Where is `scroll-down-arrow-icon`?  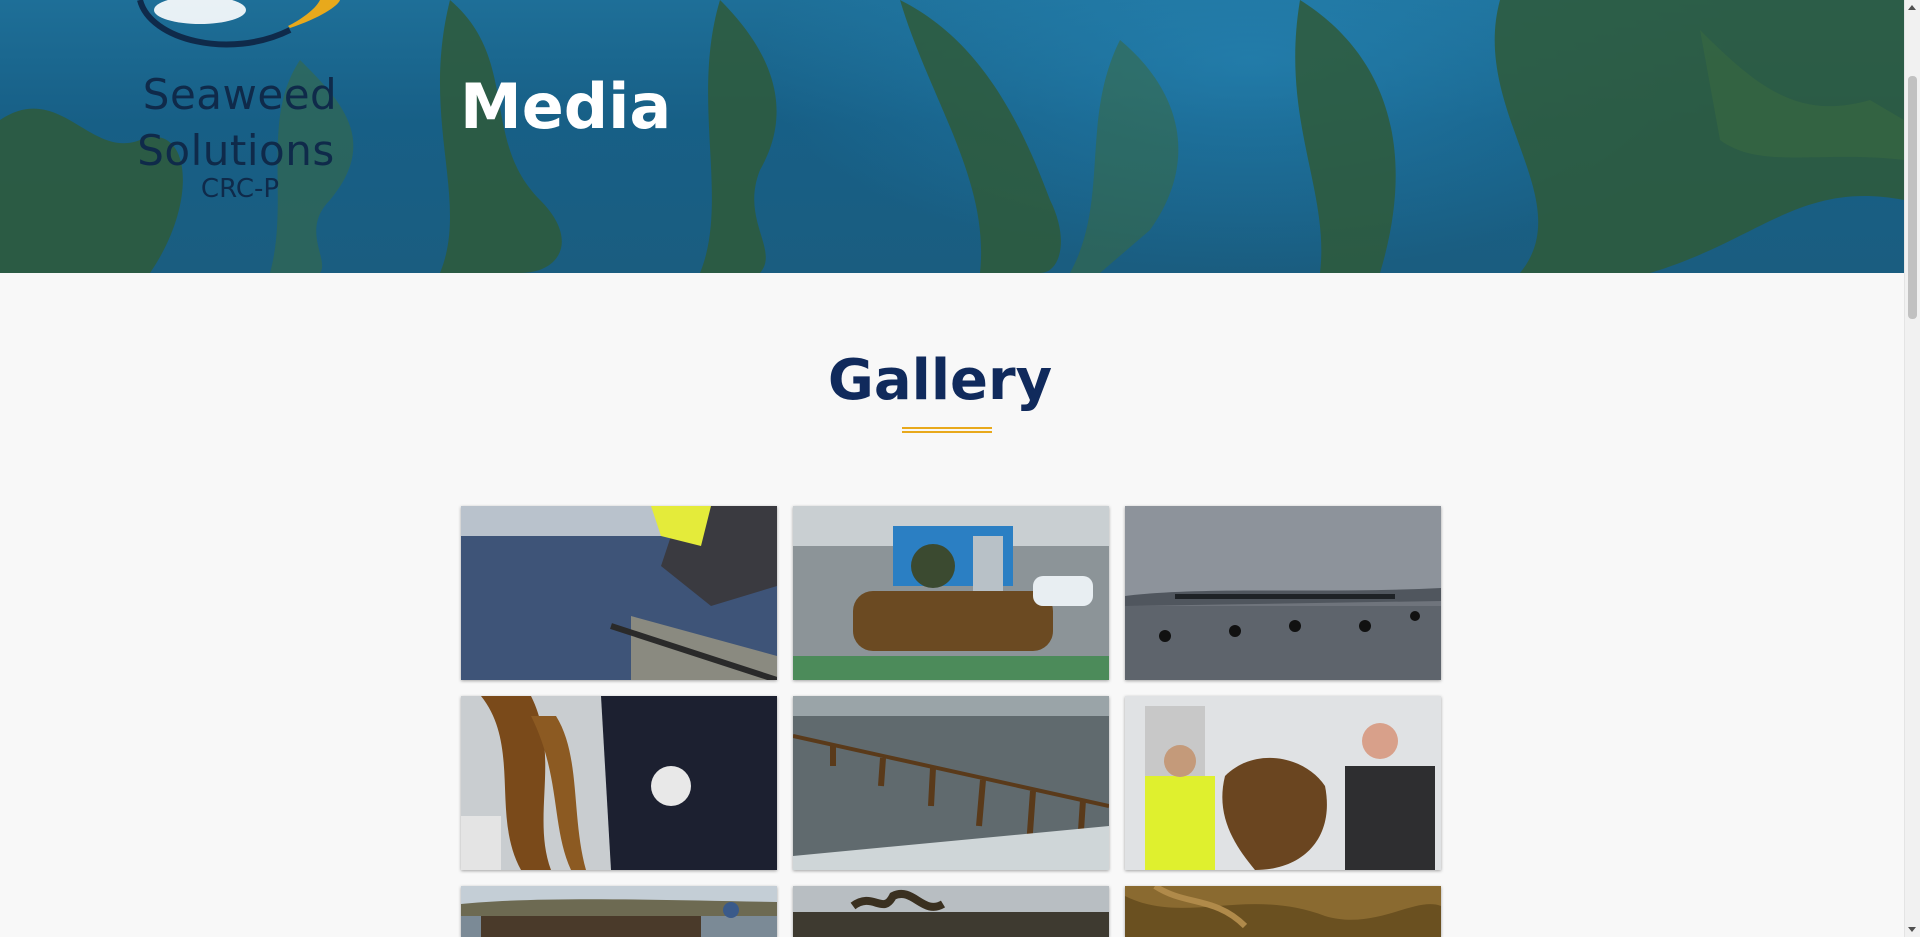
scroll-down-arrow-icon is located at coordinates (1912, 929).